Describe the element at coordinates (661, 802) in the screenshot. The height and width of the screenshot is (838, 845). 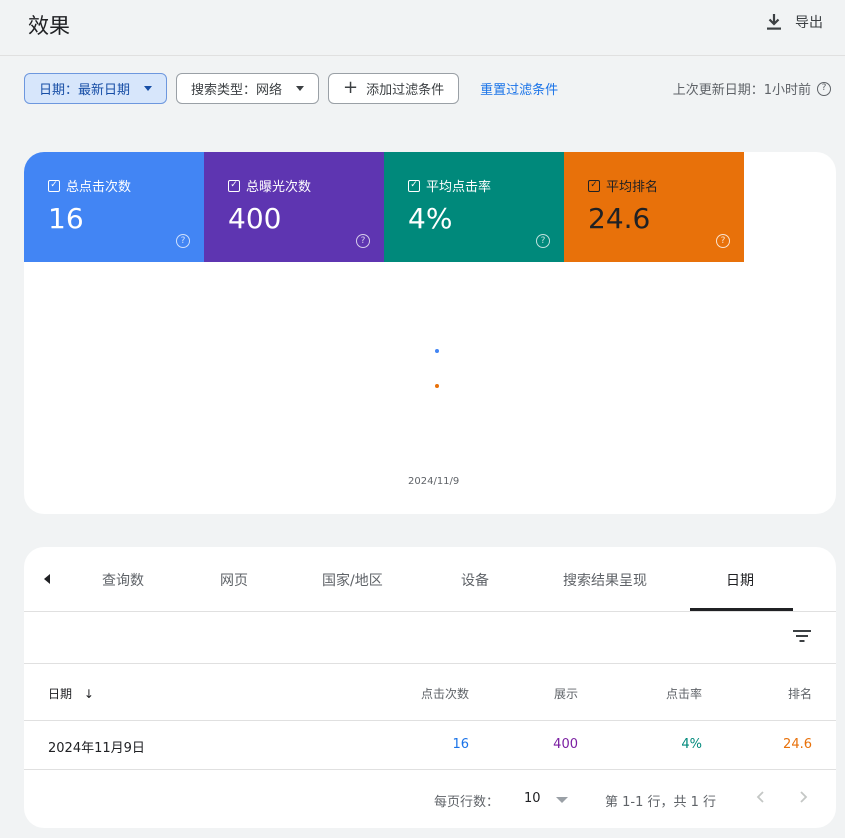
I see `page-range-label: 第 1-1 行，共 1 行` at that location.